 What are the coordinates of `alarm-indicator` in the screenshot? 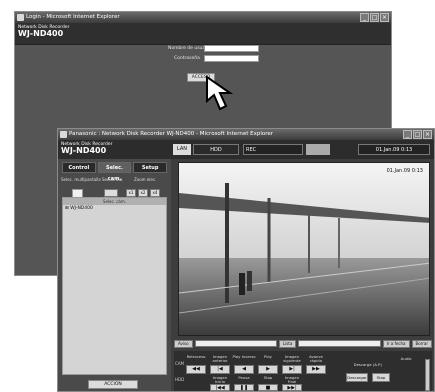 It's located at (318, 149).